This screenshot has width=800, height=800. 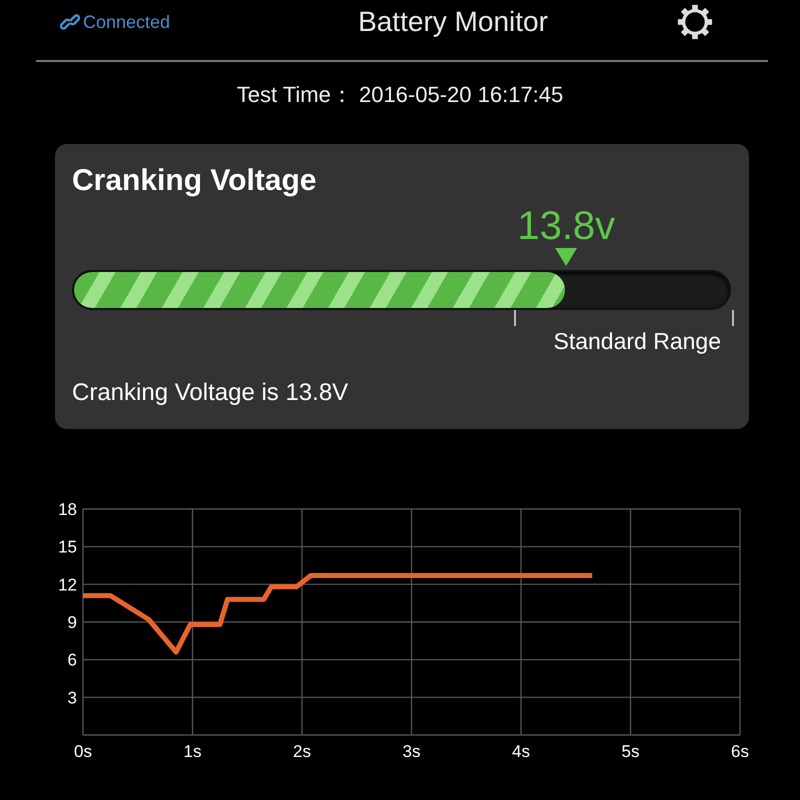 I want to click on y-tick-label: 9, so click(x=72, y=622).